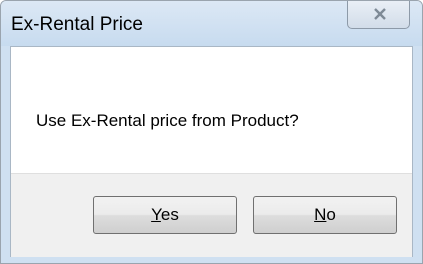 The height and width of the screenshot is (264, 423). I want to click on no-button-mnemonic: N, so click(320, 214).